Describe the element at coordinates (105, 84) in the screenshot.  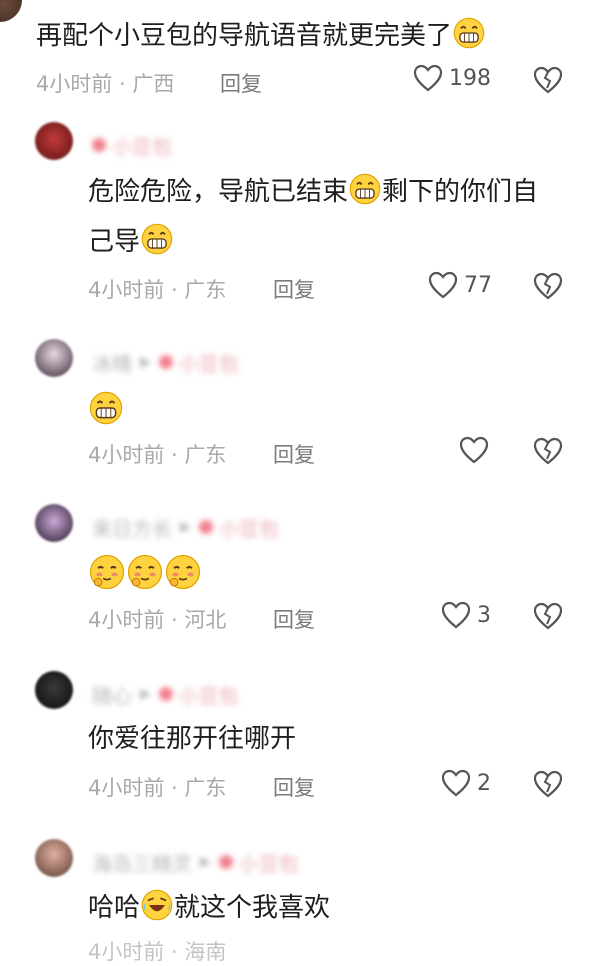
I see `comment-meta: 4小时前 · 广西` at that location.